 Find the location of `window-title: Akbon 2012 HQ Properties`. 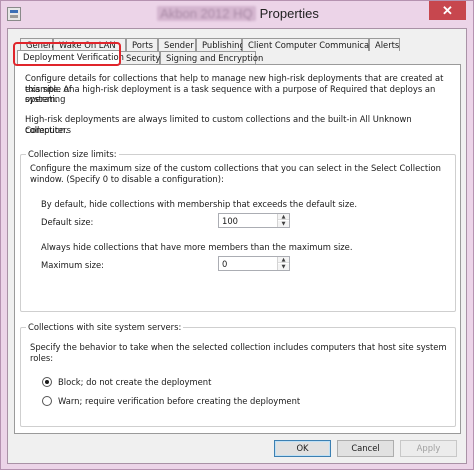

window-title: Akbon 2012 HQ Properties is located at coordinates (237, 13).